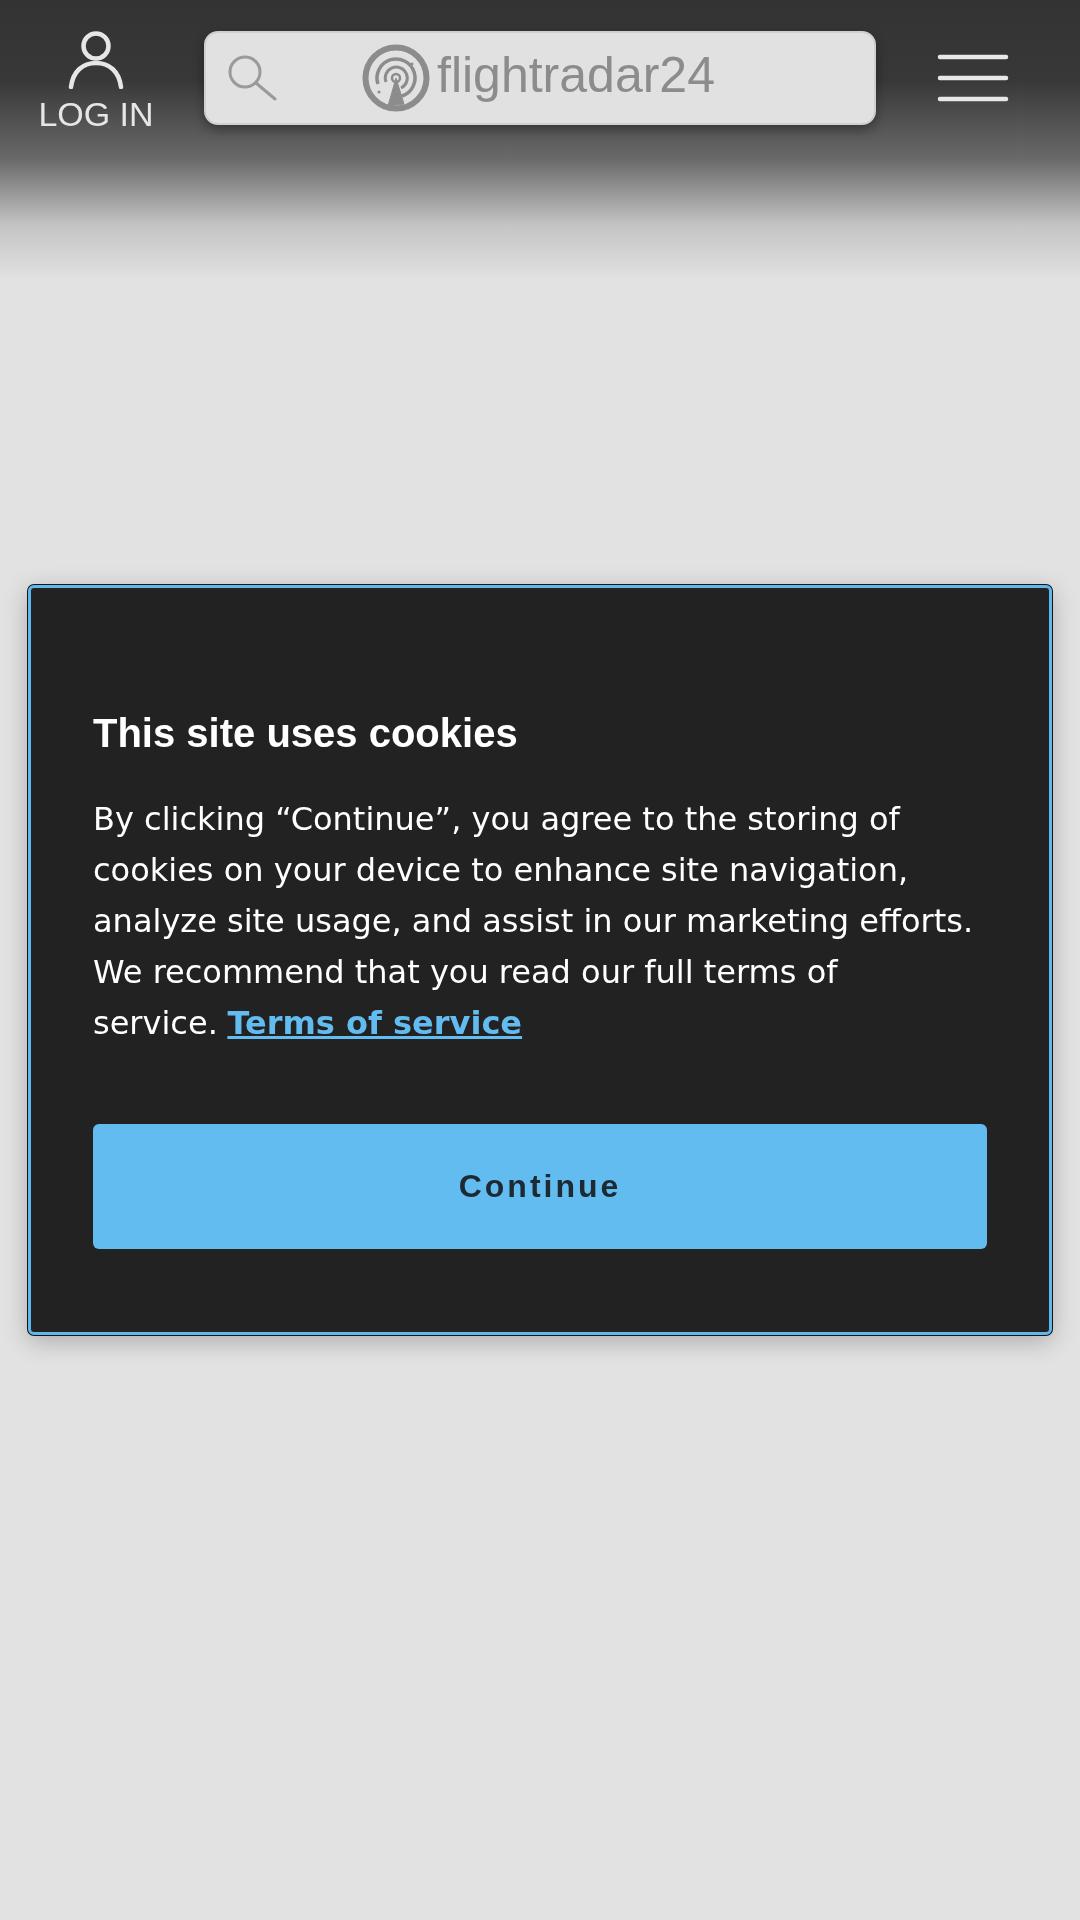 This screenshot has width=1080, height=1920. I want to click on menu-icon, so click(973, 78).